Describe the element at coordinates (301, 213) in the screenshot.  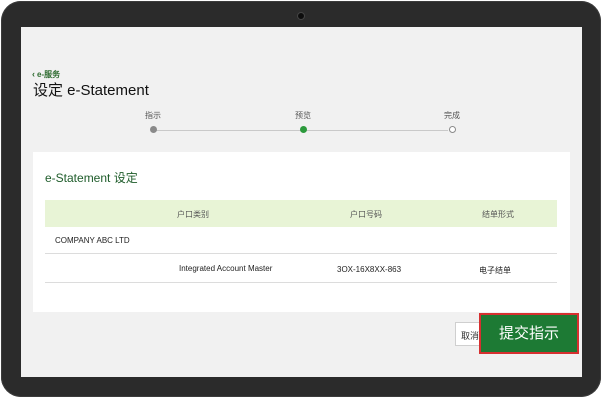
I see `table-header: 户口类别 户口号码 结单形式` at that location.